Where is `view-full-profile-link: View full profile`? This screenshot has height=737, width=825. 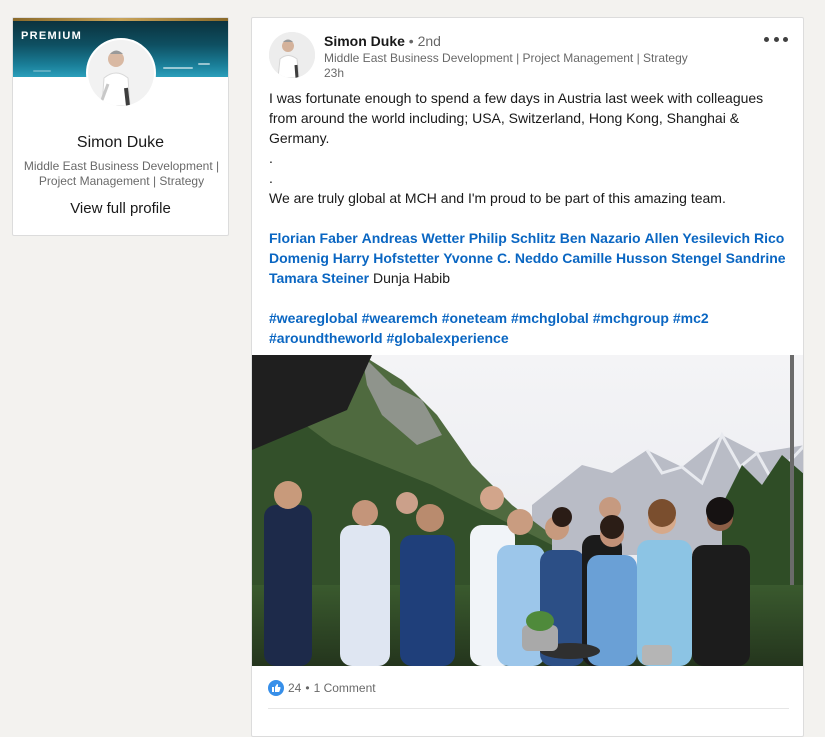
view-full-profile-link: View full profile is located at coordinates (120, 208).